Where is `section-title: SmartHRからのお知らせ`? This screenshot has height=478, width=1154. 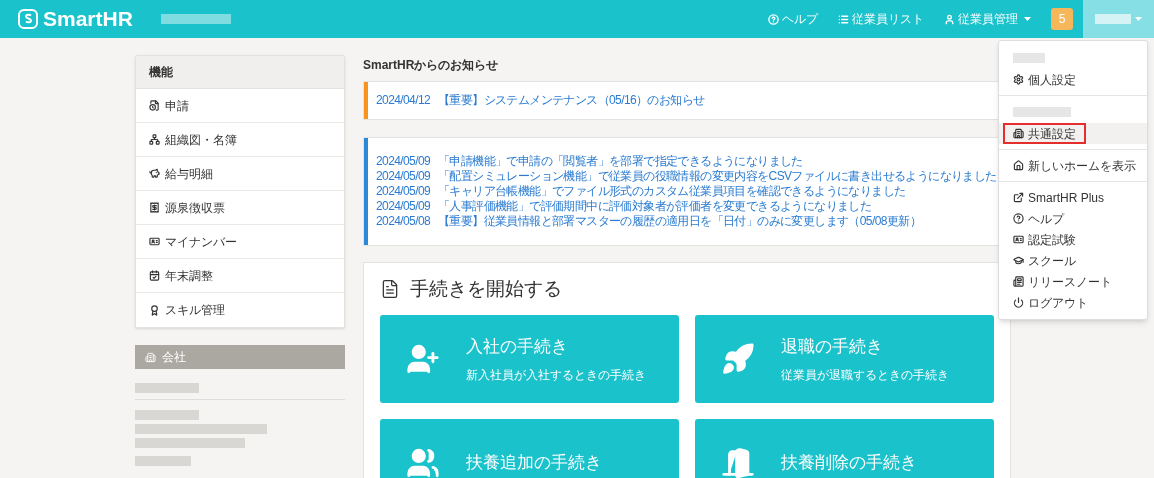
section-title: SmartHRからのお知らせ is located at coordinates (431, 65).